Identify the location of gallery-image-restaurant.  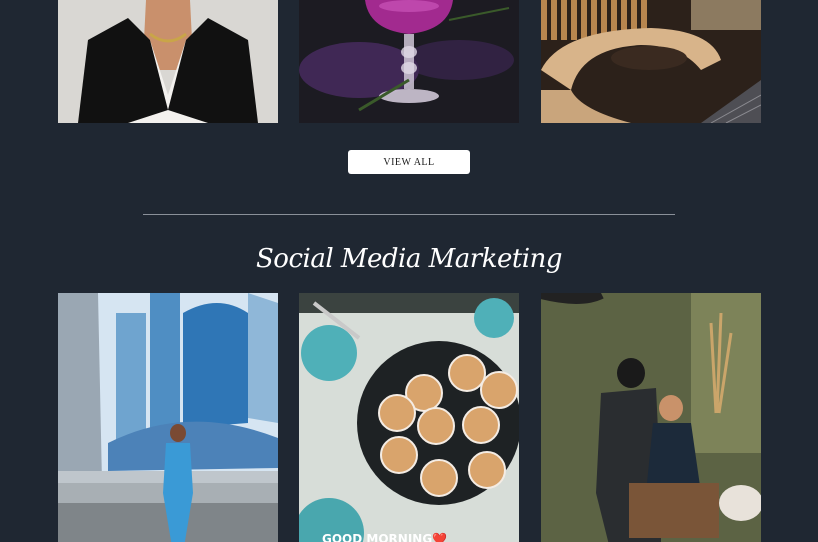
(651, 61).